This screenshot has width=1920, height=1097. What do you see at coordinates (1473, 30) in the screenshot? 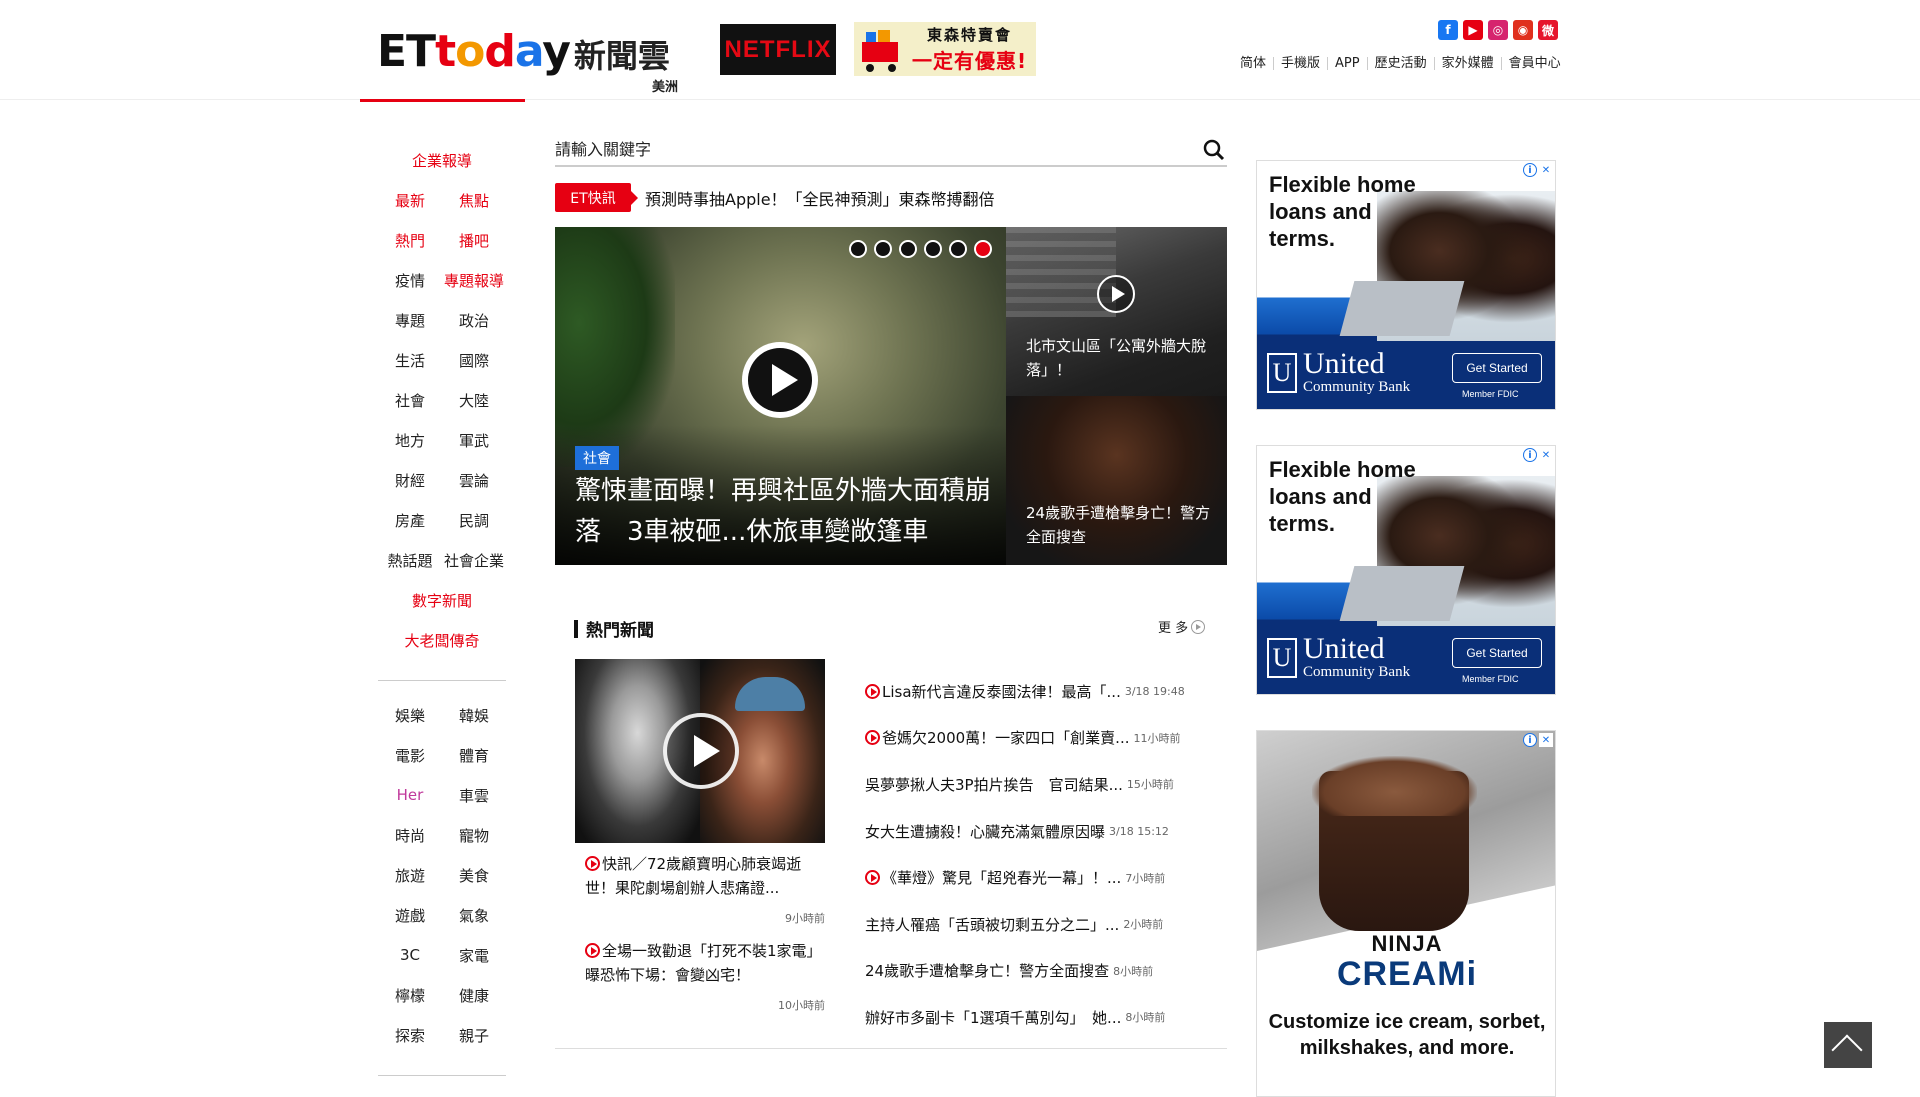
I see `youtube-icon: ▶` at bounding box center [1473, 30].